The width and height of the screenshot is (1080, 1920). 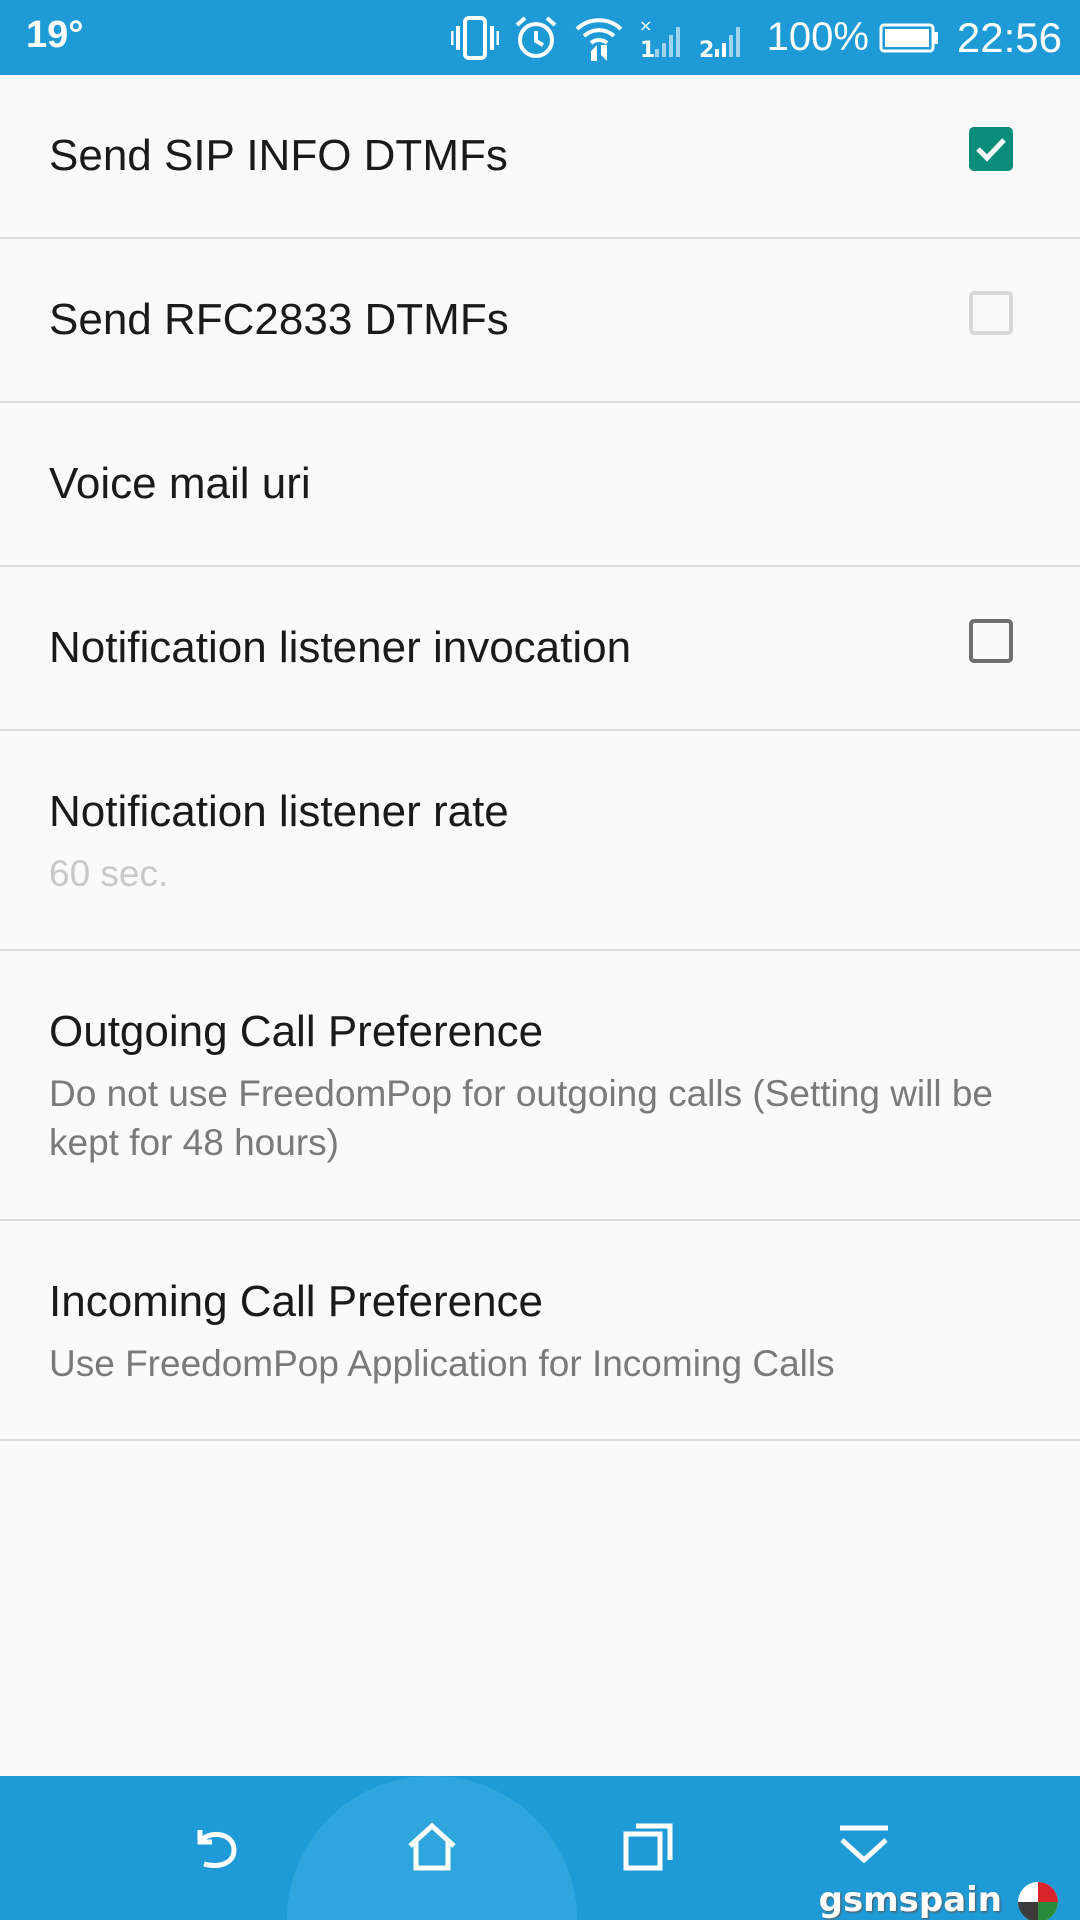 What do you see at coordinates (1038, 1901) in the screenshot?
I see `watermark-logo-icon` at bounding box center [1038, 1901].